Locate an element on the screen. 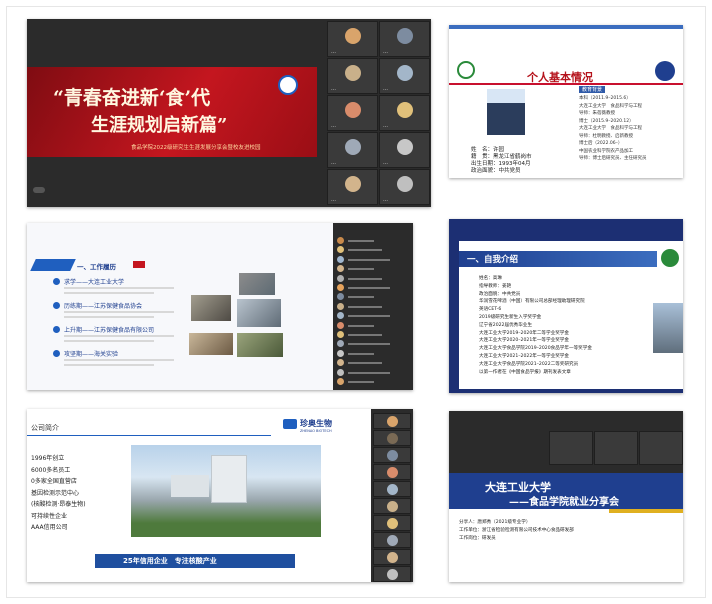  education-line: 大连工业大学 食品科学与工程 is located at coordinates (610, 128).